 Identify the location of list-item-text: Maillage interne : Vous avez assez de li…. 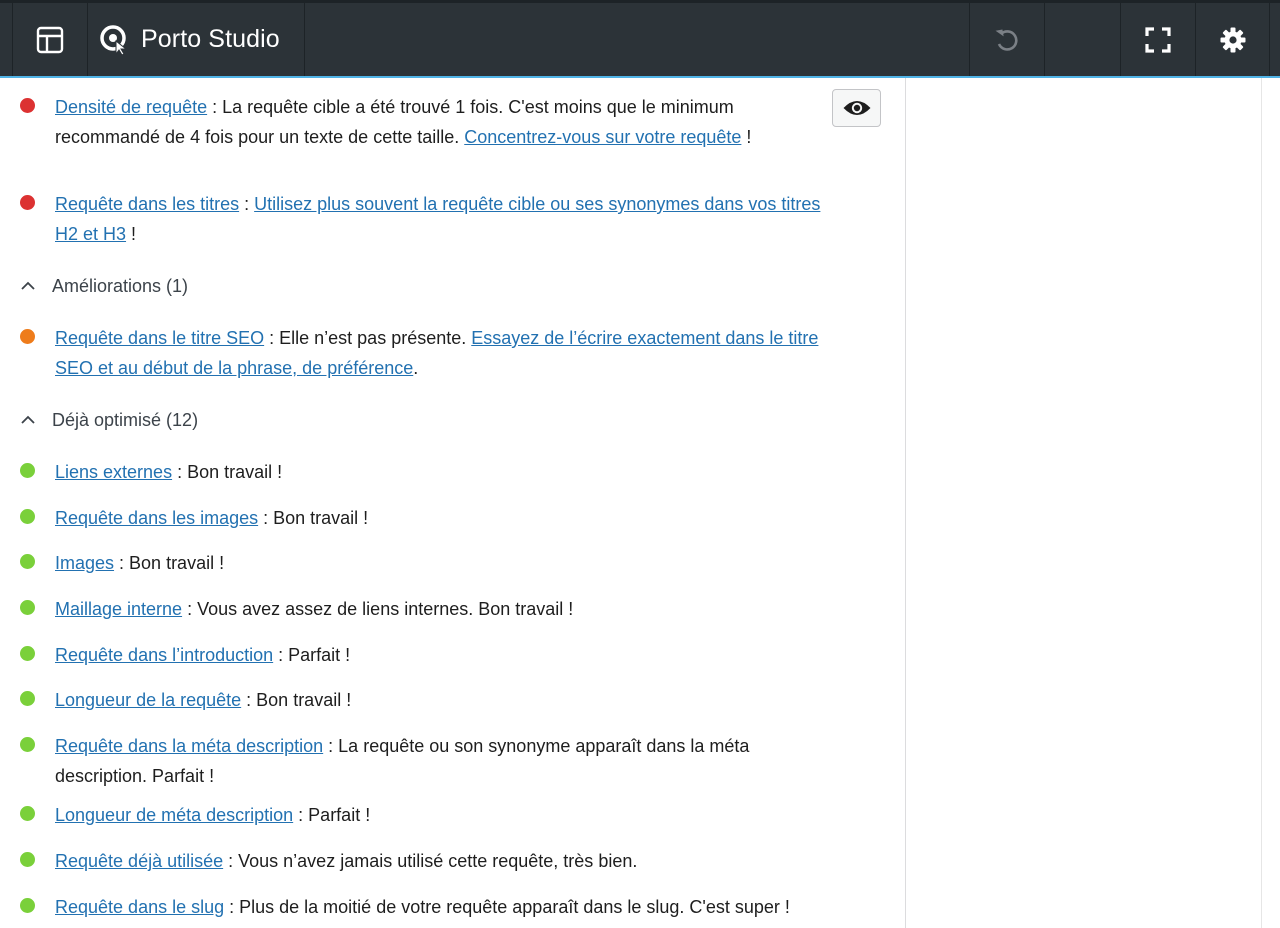
(314, 609).